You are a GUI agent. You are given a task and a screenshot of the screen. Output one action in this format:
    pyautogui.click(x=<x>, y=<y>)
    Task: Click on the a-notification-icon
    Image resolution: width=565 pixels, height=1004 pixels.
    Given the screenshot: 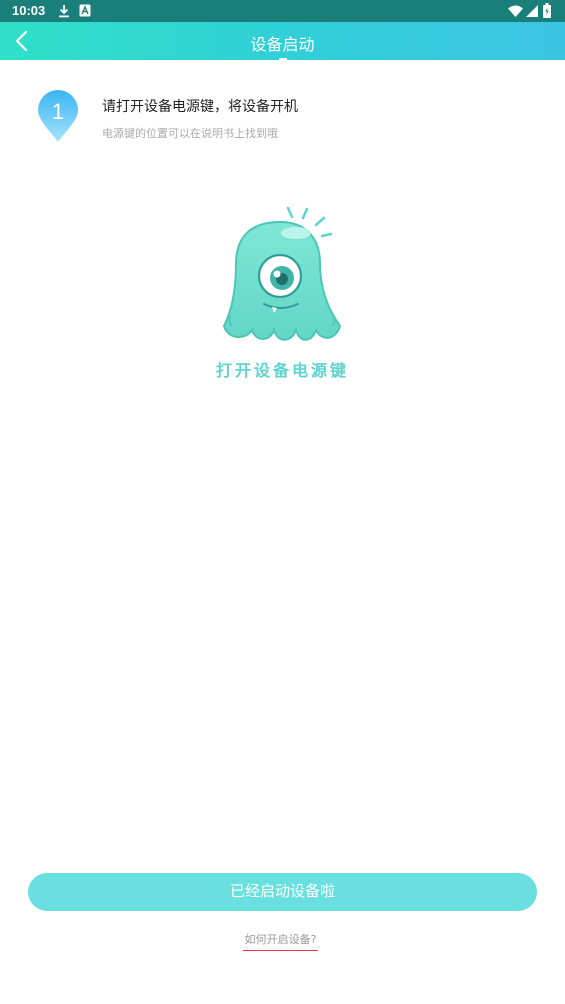 What is the action you would take?
    pyautogui.click(x=85, y=10)
    